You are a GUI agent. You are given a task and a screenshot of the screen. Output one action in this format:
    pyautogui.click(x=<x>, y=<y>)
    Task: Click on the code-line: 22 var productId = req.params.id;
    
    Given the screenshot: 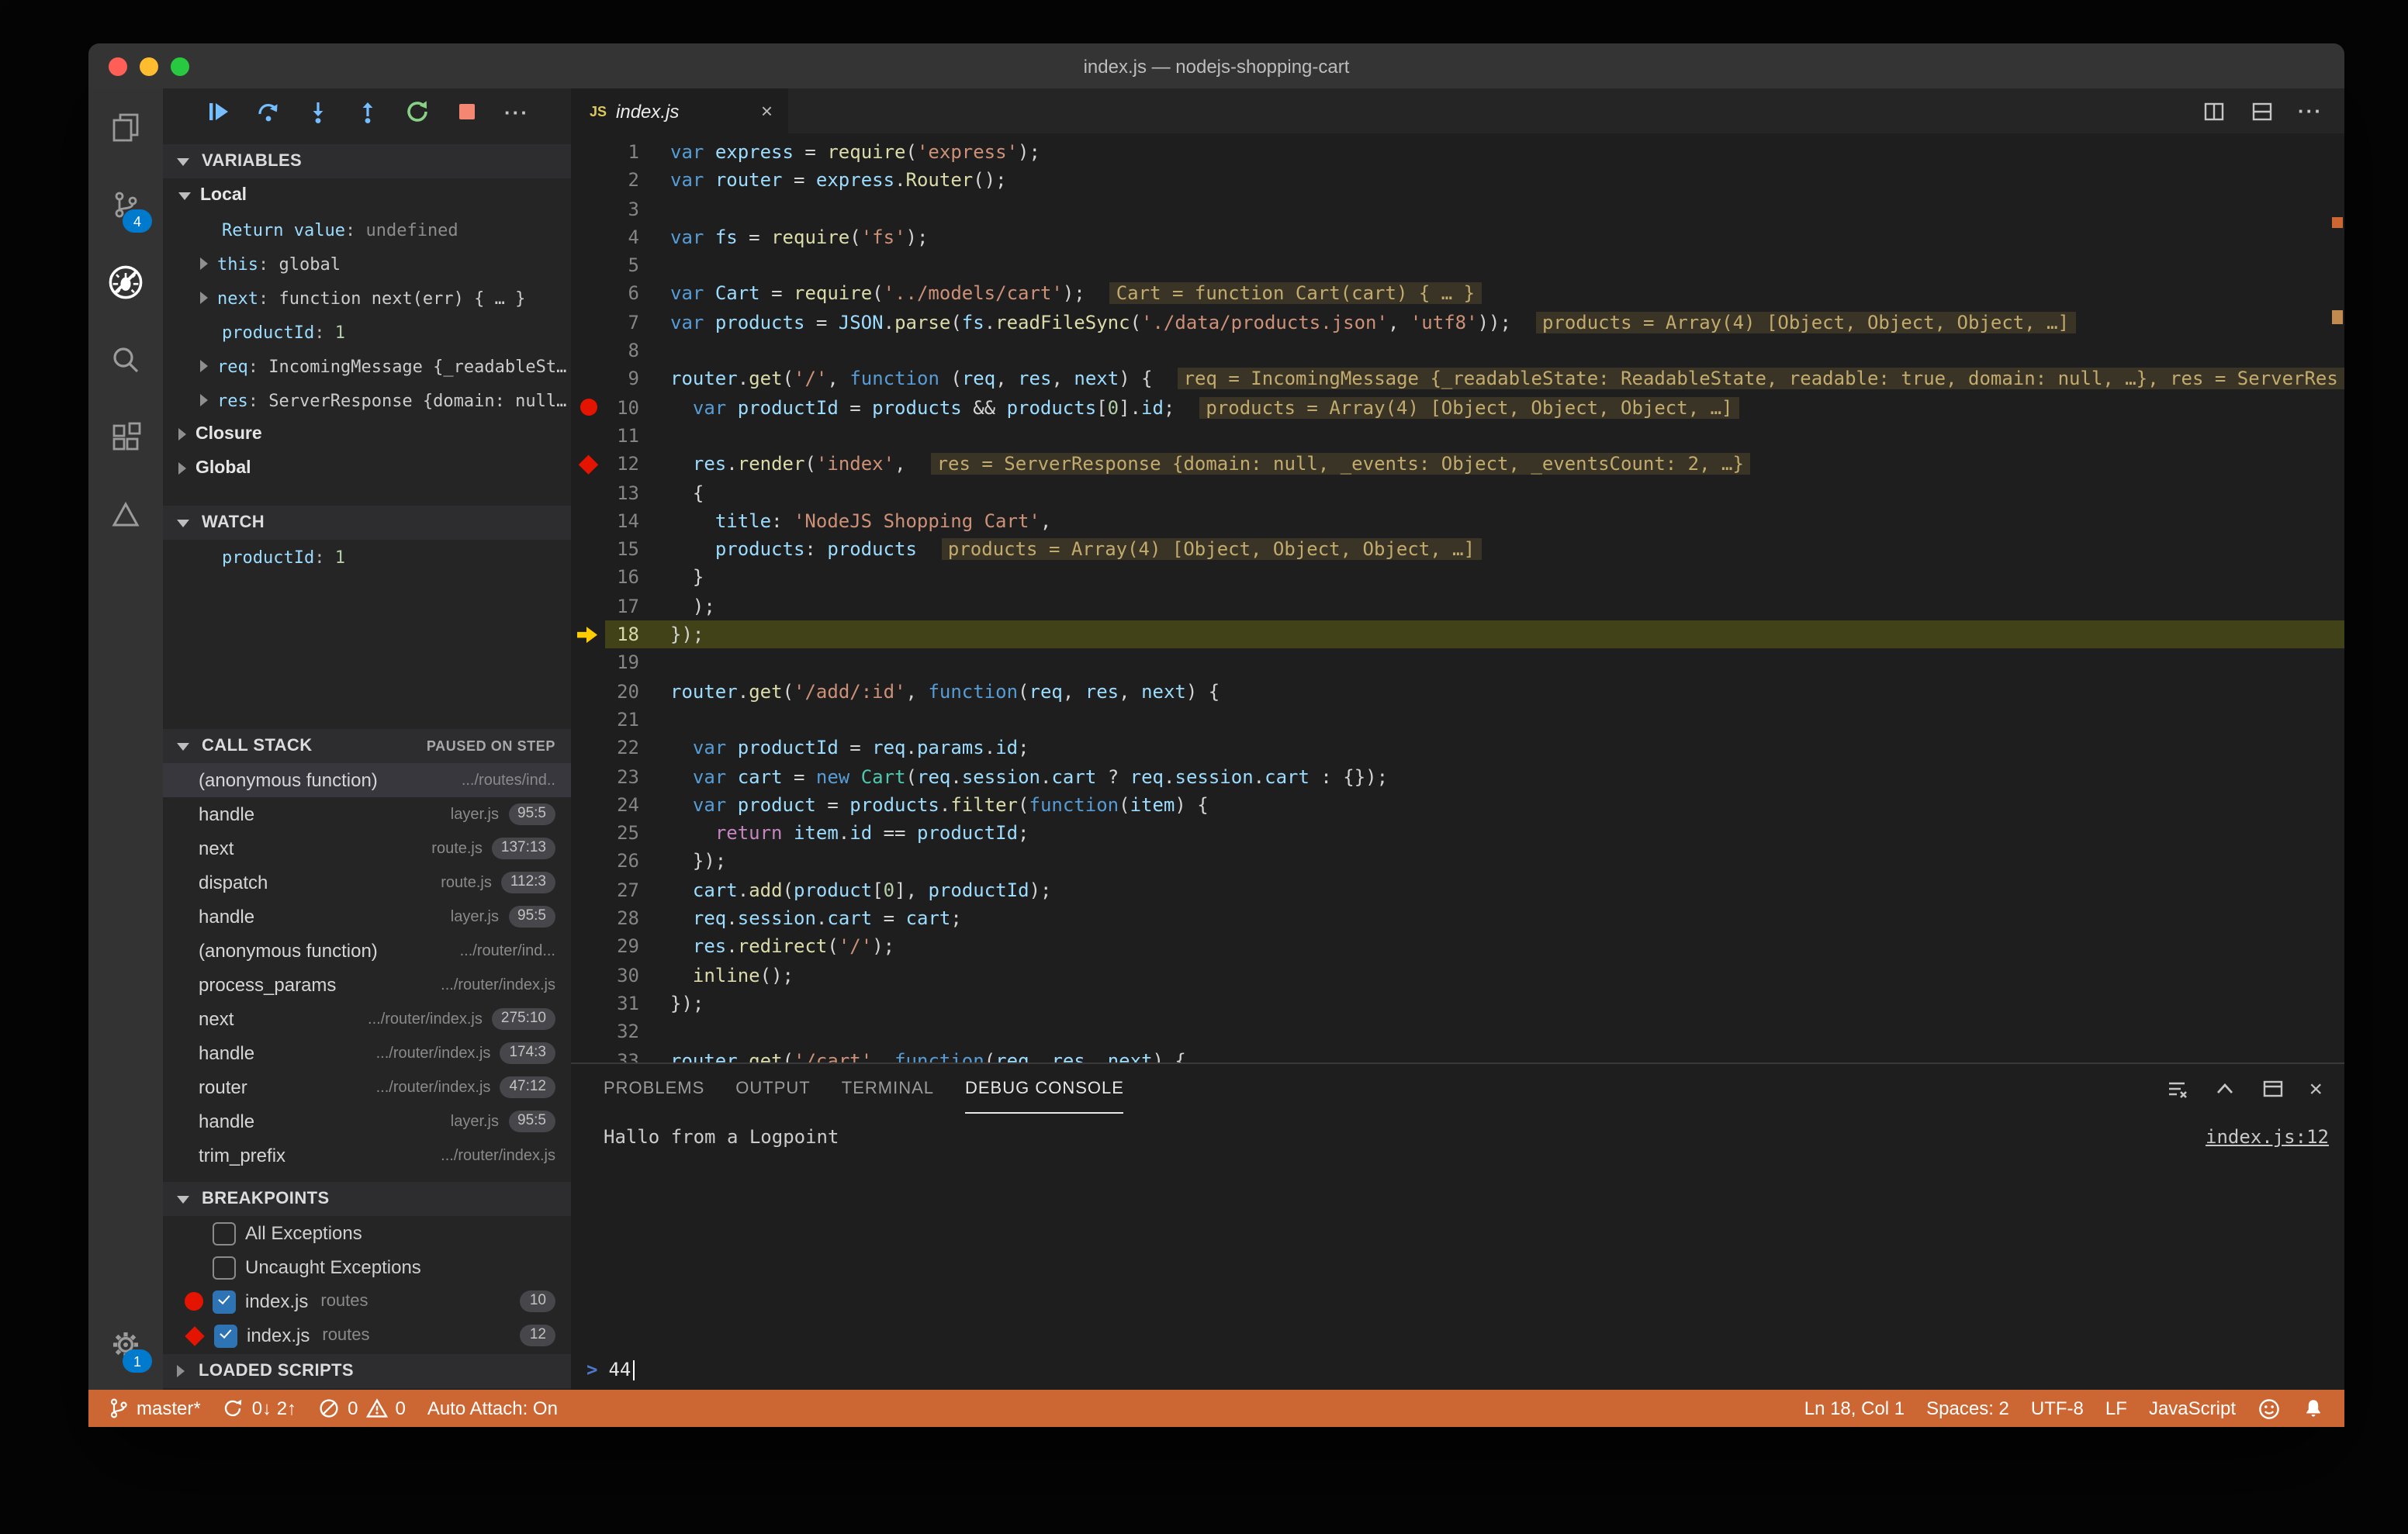 What is the action you would take?
    pyautogui.click(x=1457, y=748)
    